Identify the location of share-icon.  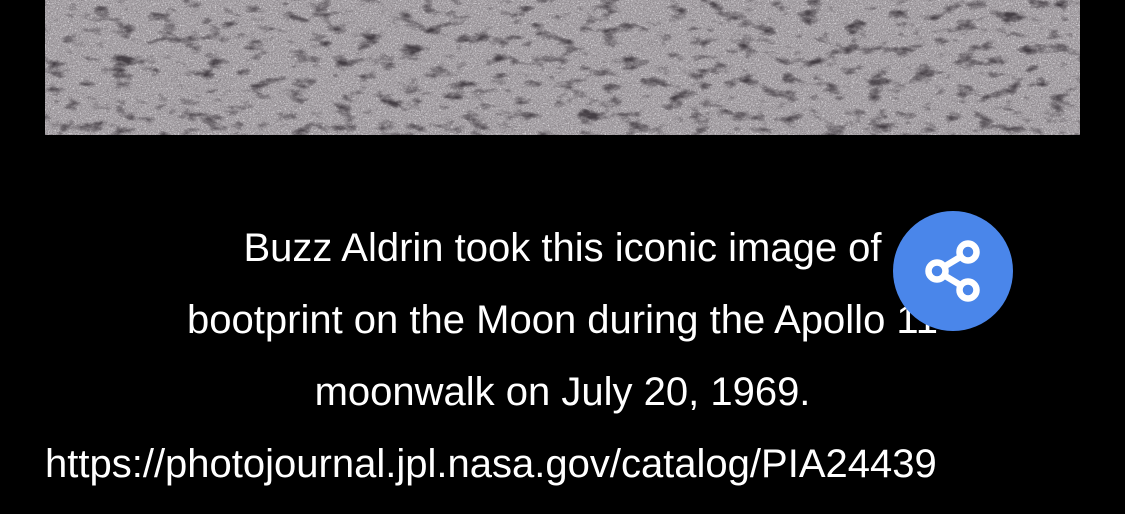
(952, 271).